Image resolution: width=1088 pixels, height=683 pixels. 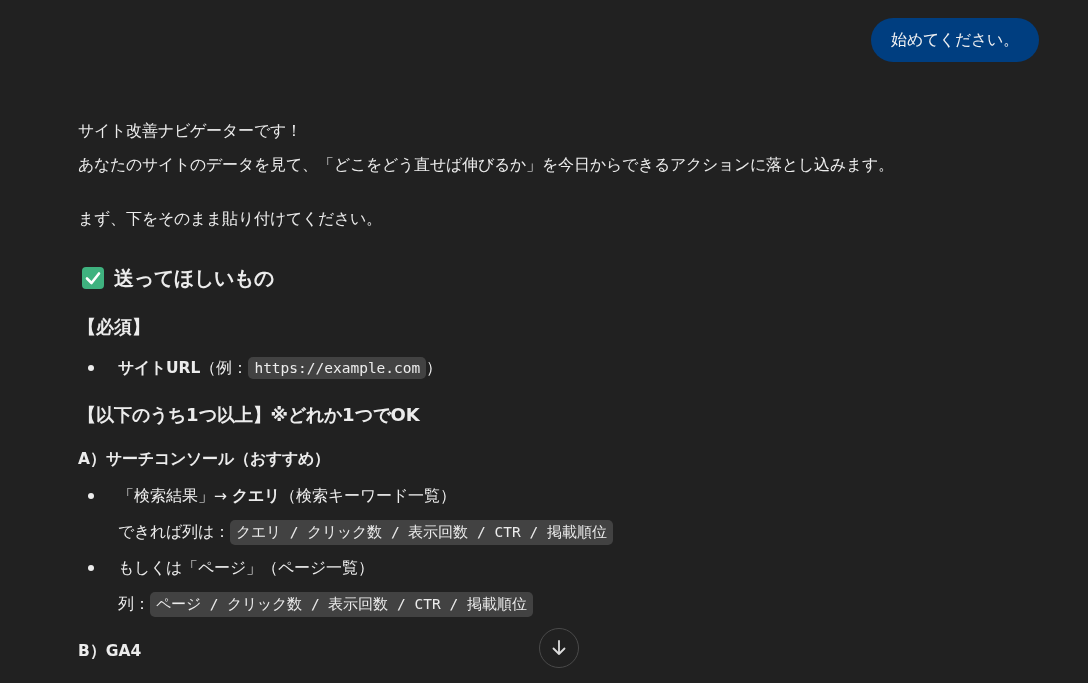 What do you see at coordinates (204, 459) in the screenshot?
I see `subheading: A）サーチコンソール（おすすめ）` at bounding box center [204, 459].